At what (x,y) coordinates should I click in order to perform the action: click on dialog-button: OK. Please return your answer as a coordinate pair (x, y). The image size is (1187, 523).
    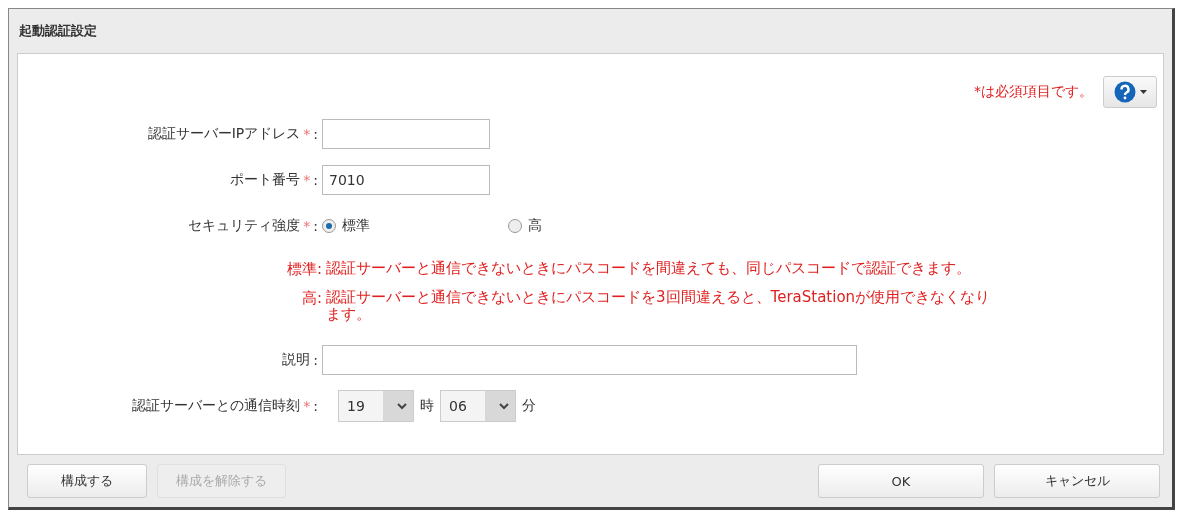
    Looking at the image, I should click on (901, 481).